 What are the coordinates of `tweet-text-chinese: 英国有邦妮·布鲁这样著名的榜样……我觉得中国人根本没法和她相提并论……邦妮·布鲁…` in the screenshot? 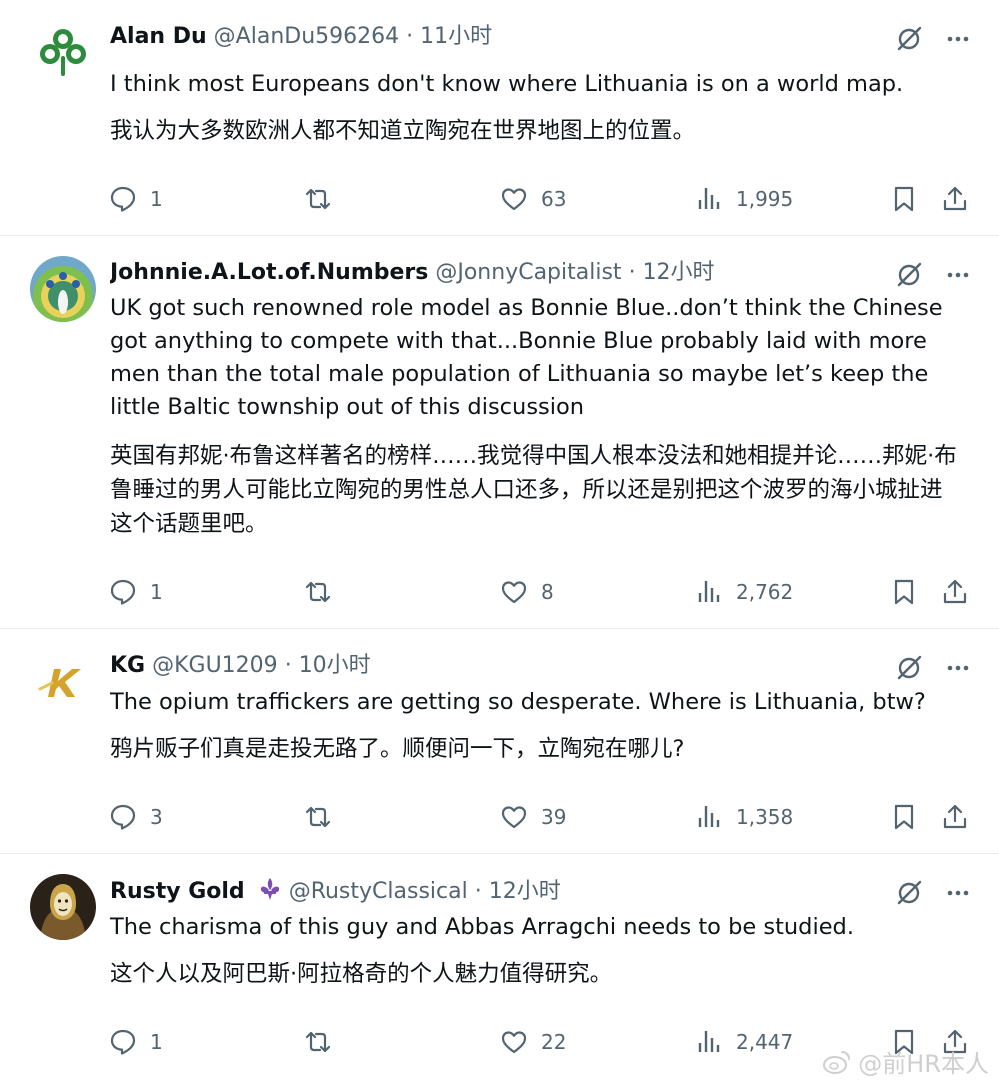 It's located at (533, 490).